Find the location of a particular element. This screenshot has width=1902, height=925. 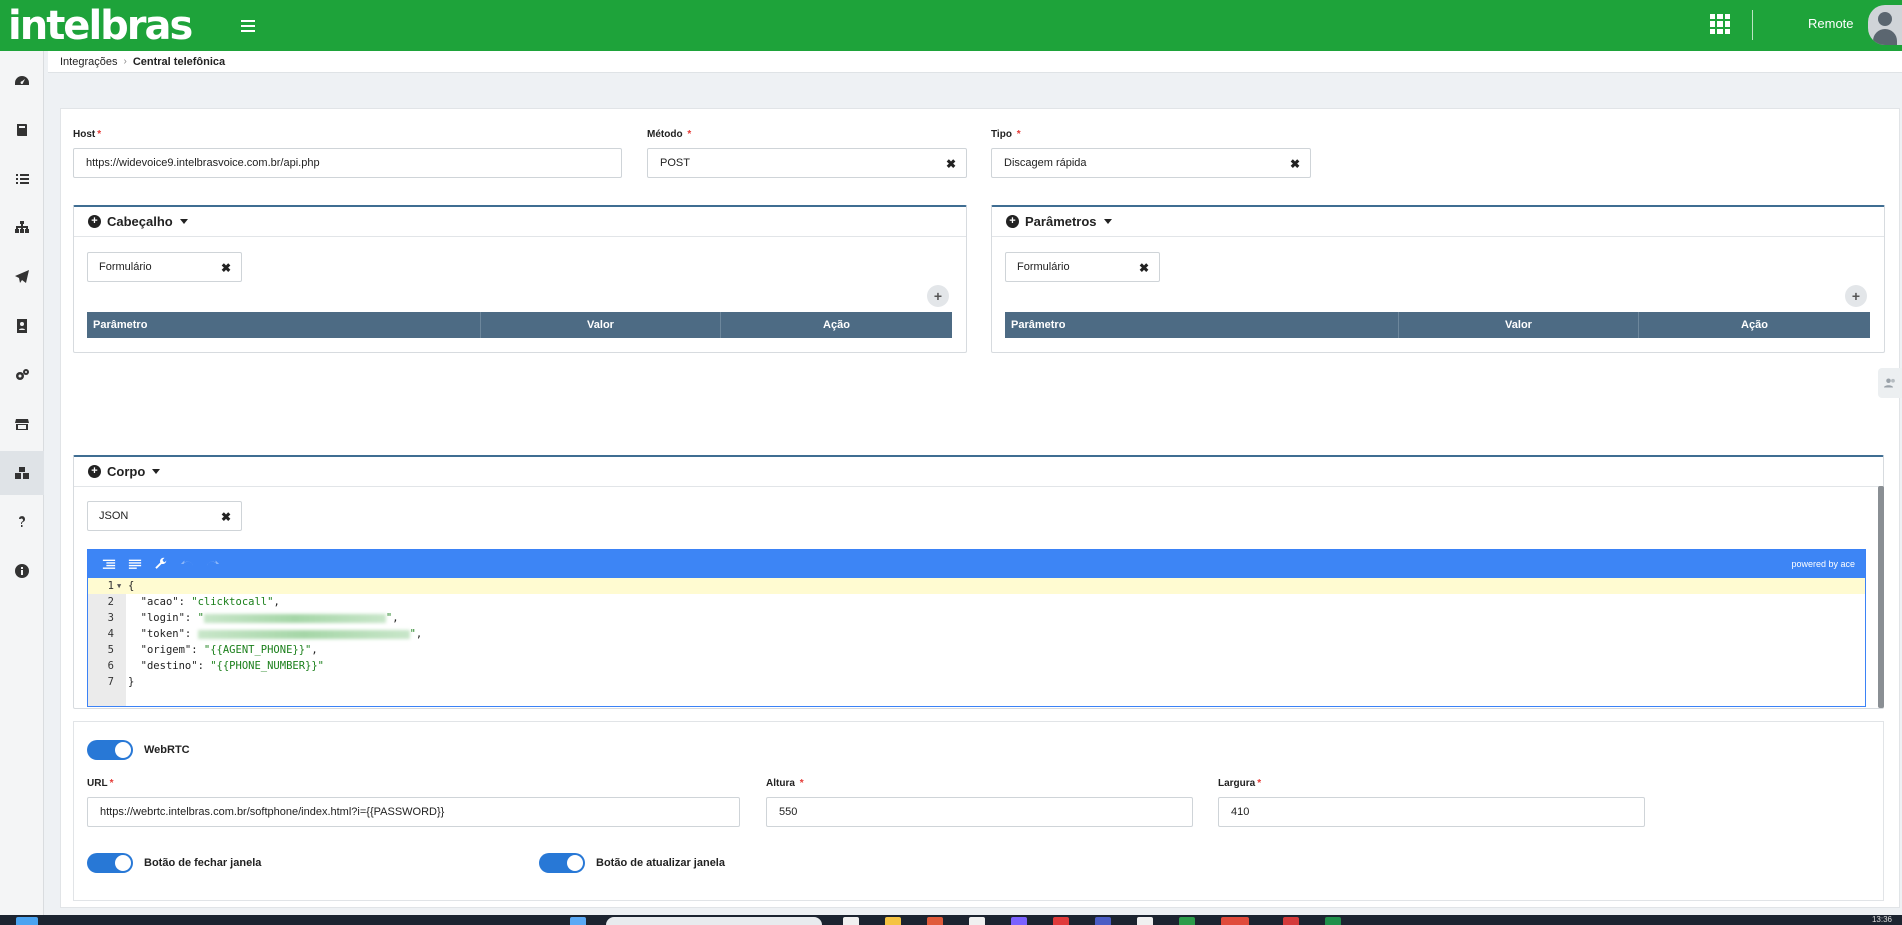

column-header: Parâmetro is located at coordinates (284, 325).